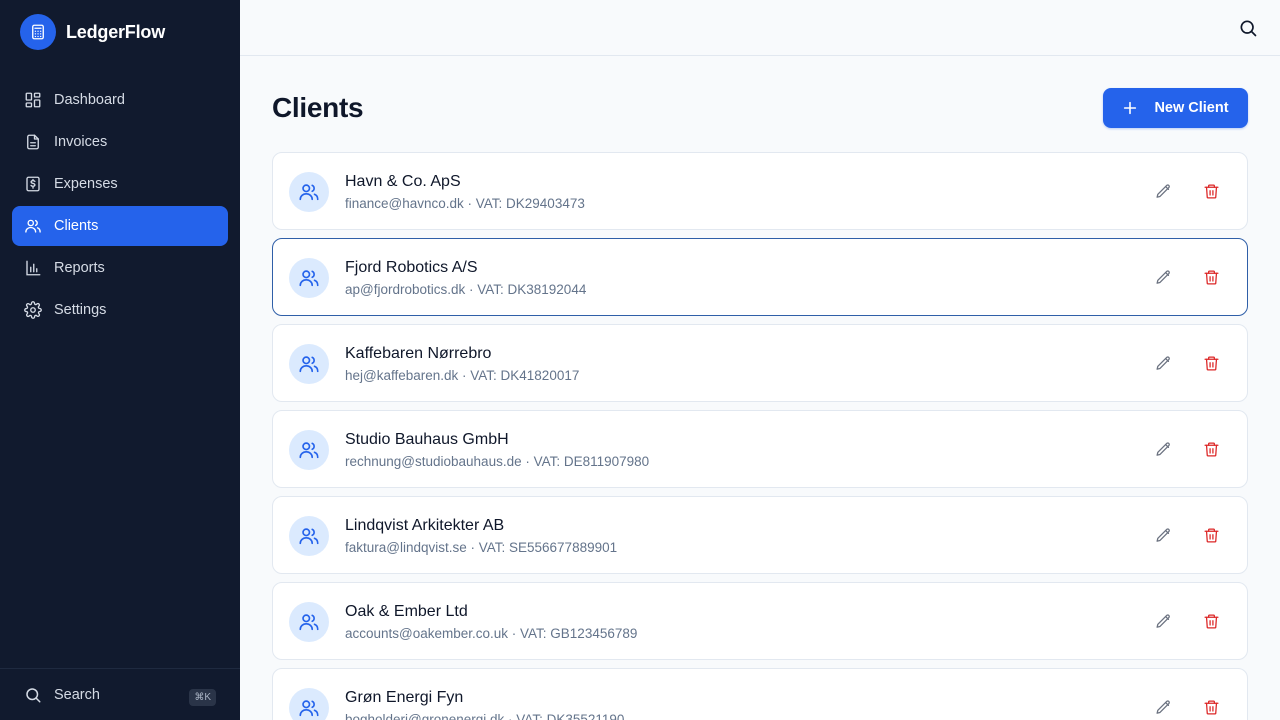 This screenshot has height=720, width=1280. What do you see at coordinates (427, 439) in the screenshot?
I see `client-name: Studio Bauhaus GmbH` at bounding box center [427, 439].